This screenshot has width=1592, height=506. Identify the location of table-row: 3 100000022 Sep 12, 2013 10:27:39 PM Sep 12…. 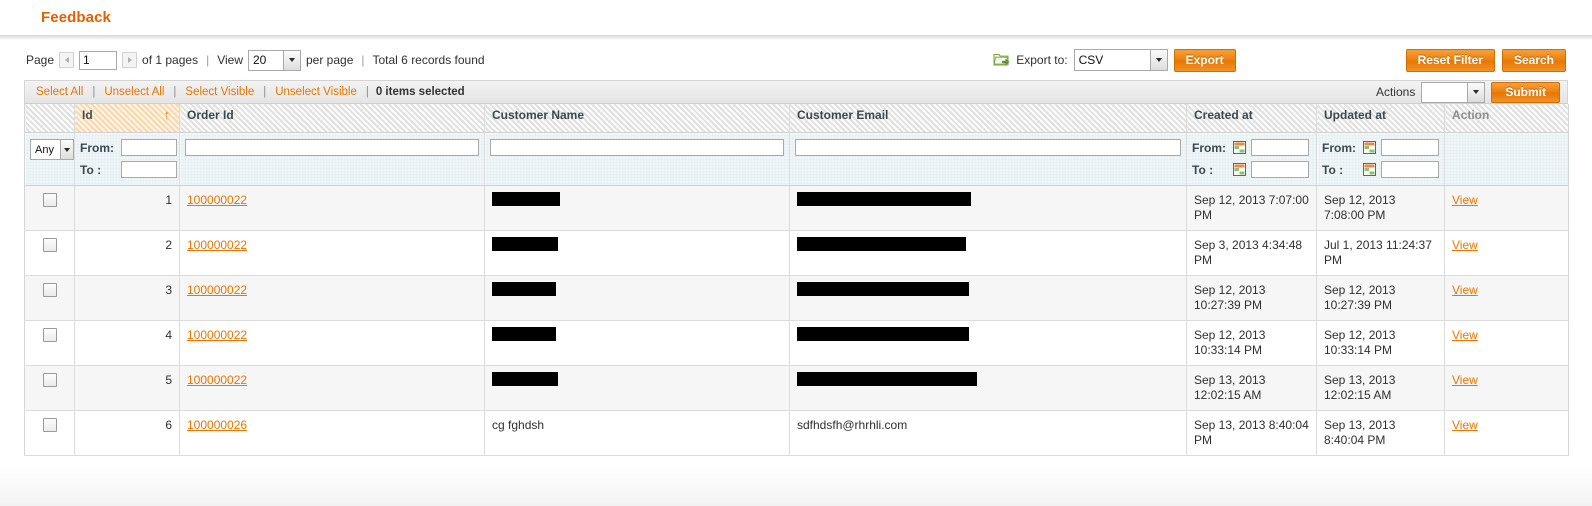
(796, 298).